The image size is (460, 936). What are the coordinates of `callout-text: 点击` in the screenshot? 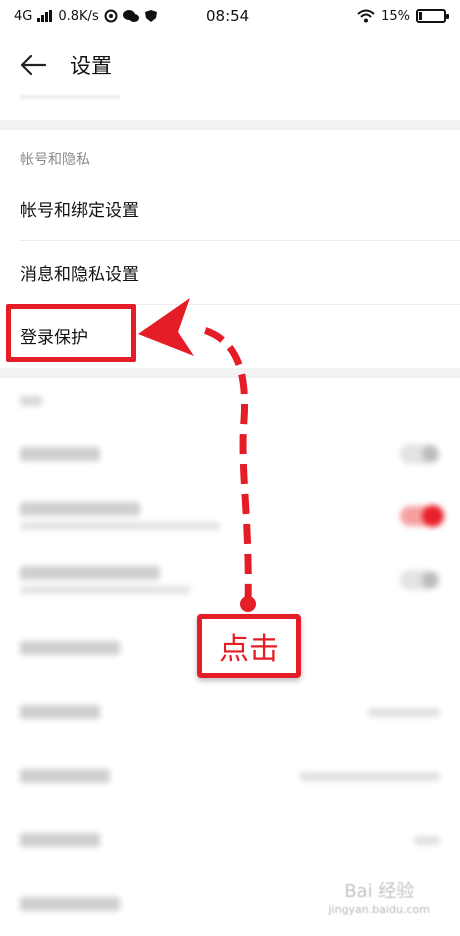 It's located at (249, 649).